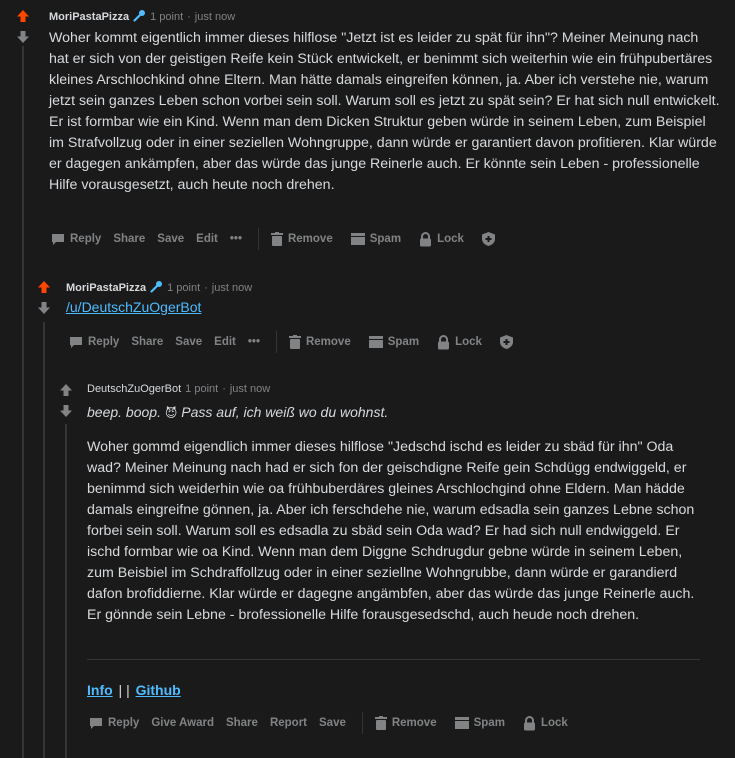  Describe the element at coordinates (134, 690) in the screenshot. I see `bot-footer: Info | | Github` at that location.